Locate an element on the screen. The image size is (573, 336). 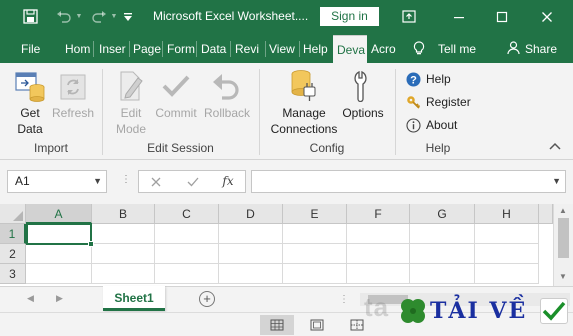
edit-mode-button: Edit Mode is located at coordinates (131, 103).